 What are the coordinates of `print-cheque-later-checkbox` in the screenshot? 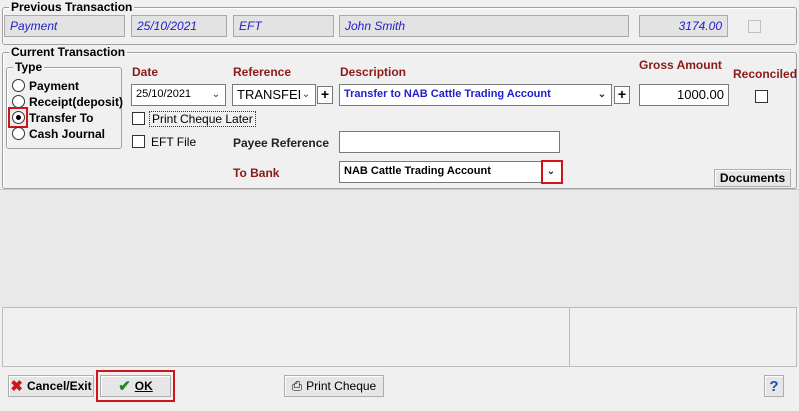 It's located at (138, 118).